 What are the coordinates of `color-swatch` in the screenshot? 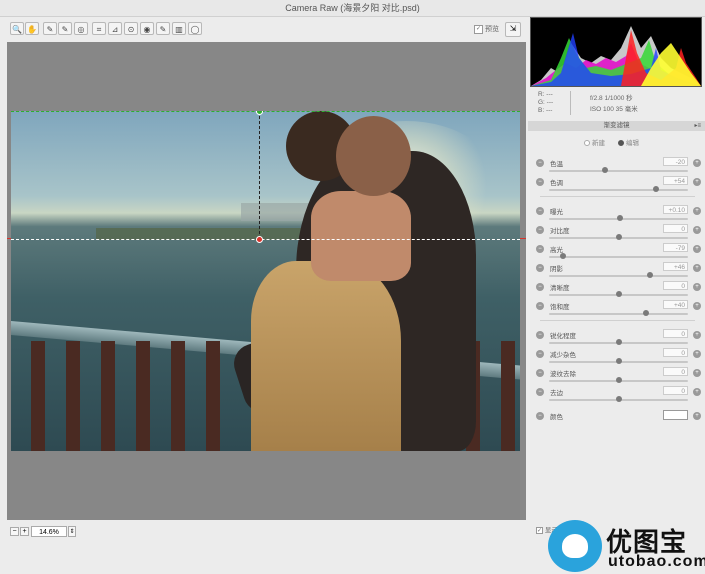 It's located at (675, 415).